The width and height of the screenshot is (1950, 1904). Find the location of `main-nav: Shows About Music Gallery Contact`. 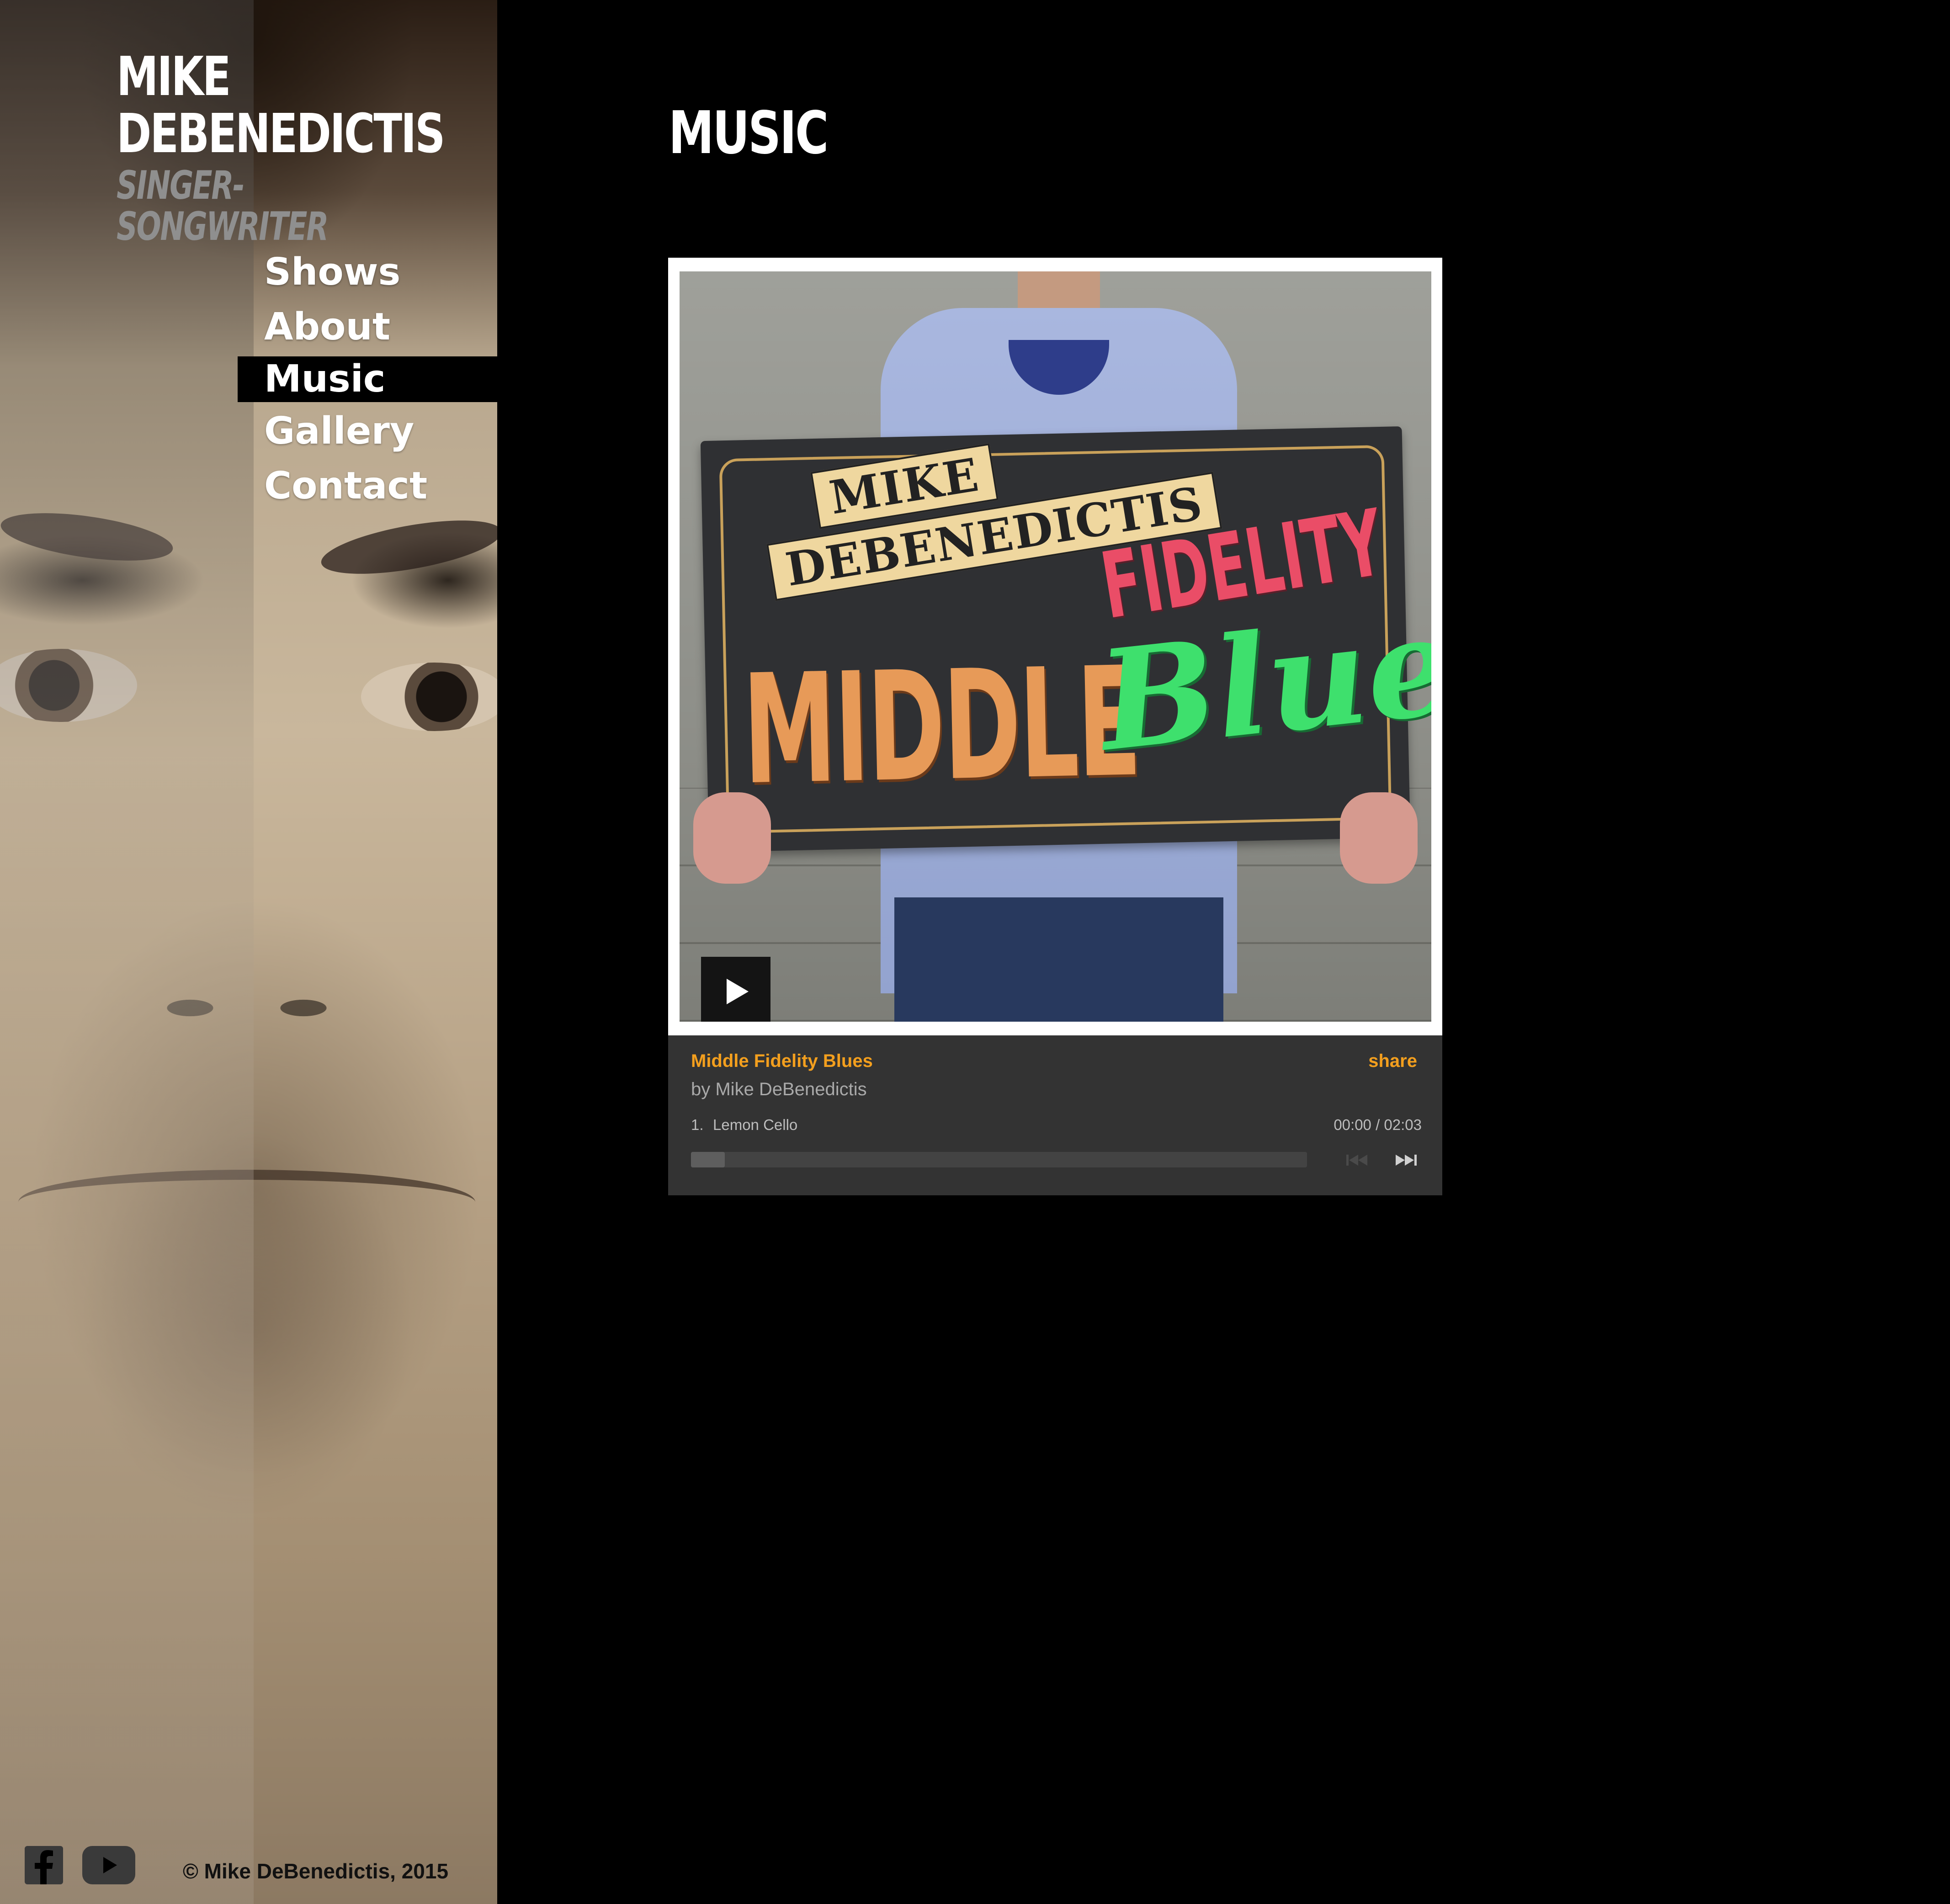

main-nav: Shows About Music Gallery Contact is located at coordinates (367, 381).